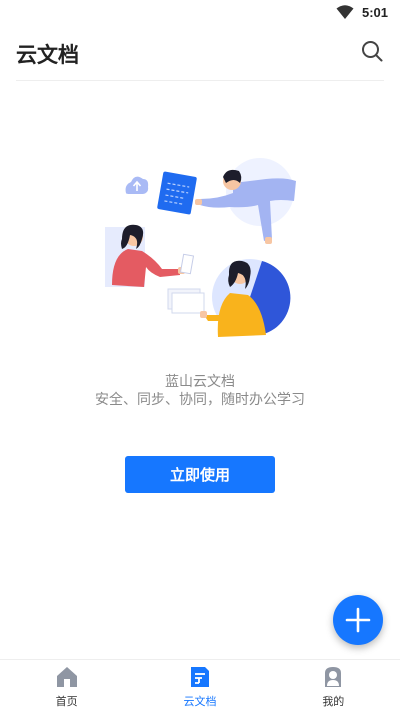 Image resolution: width=400 pixels, height=710 pixels. I want to click on collaboration-illustration, so click(200, 250).